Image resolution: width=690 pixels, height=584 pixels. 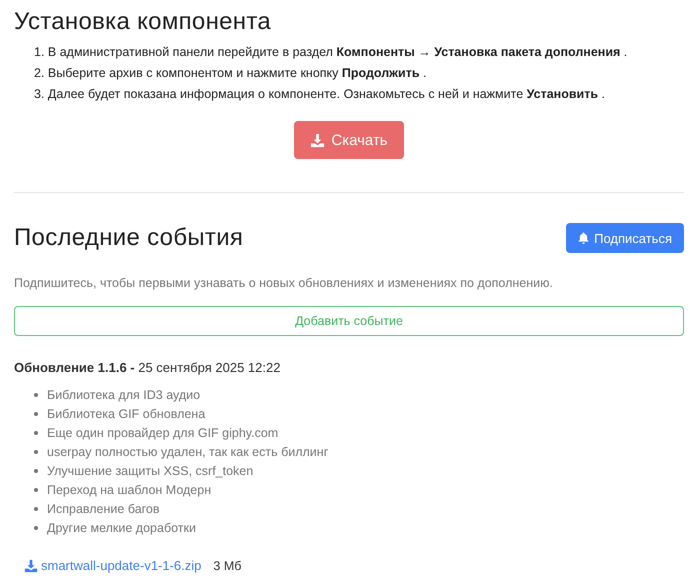 I want to click on instruction-step: 2. Выберите архив с компонентом и нажмите кнопку Продолжить ., so click(x=359, y=73).